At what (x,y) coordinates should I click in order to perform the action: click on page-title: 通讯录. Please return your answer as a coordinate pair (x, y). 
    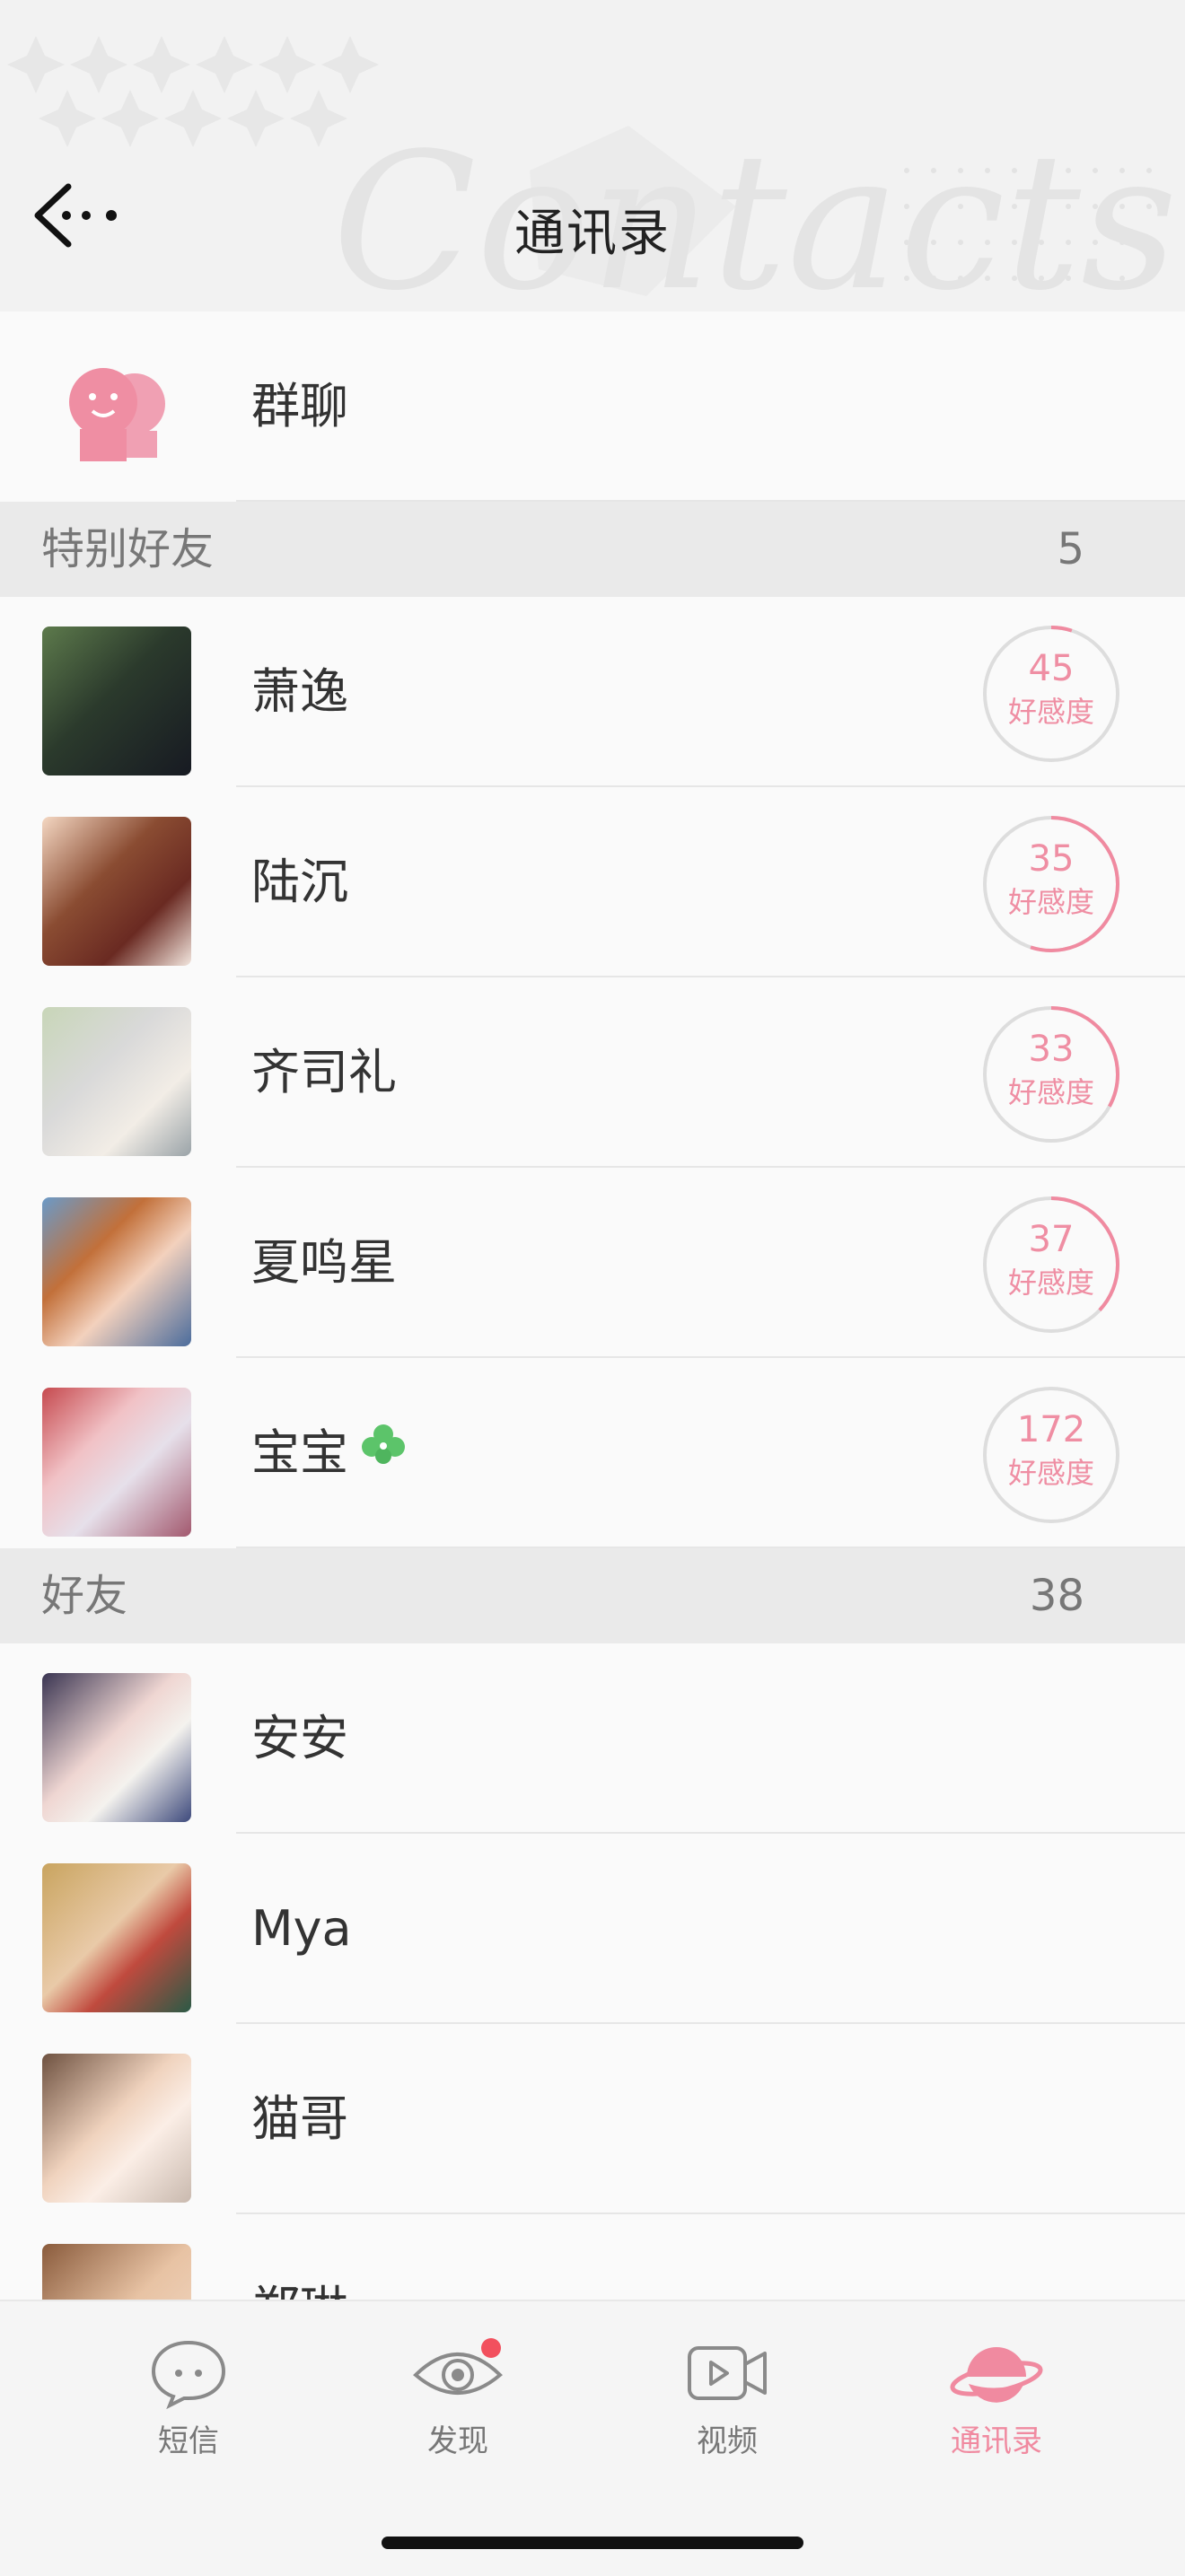
    Looking at the image, I should click on (592, 234).